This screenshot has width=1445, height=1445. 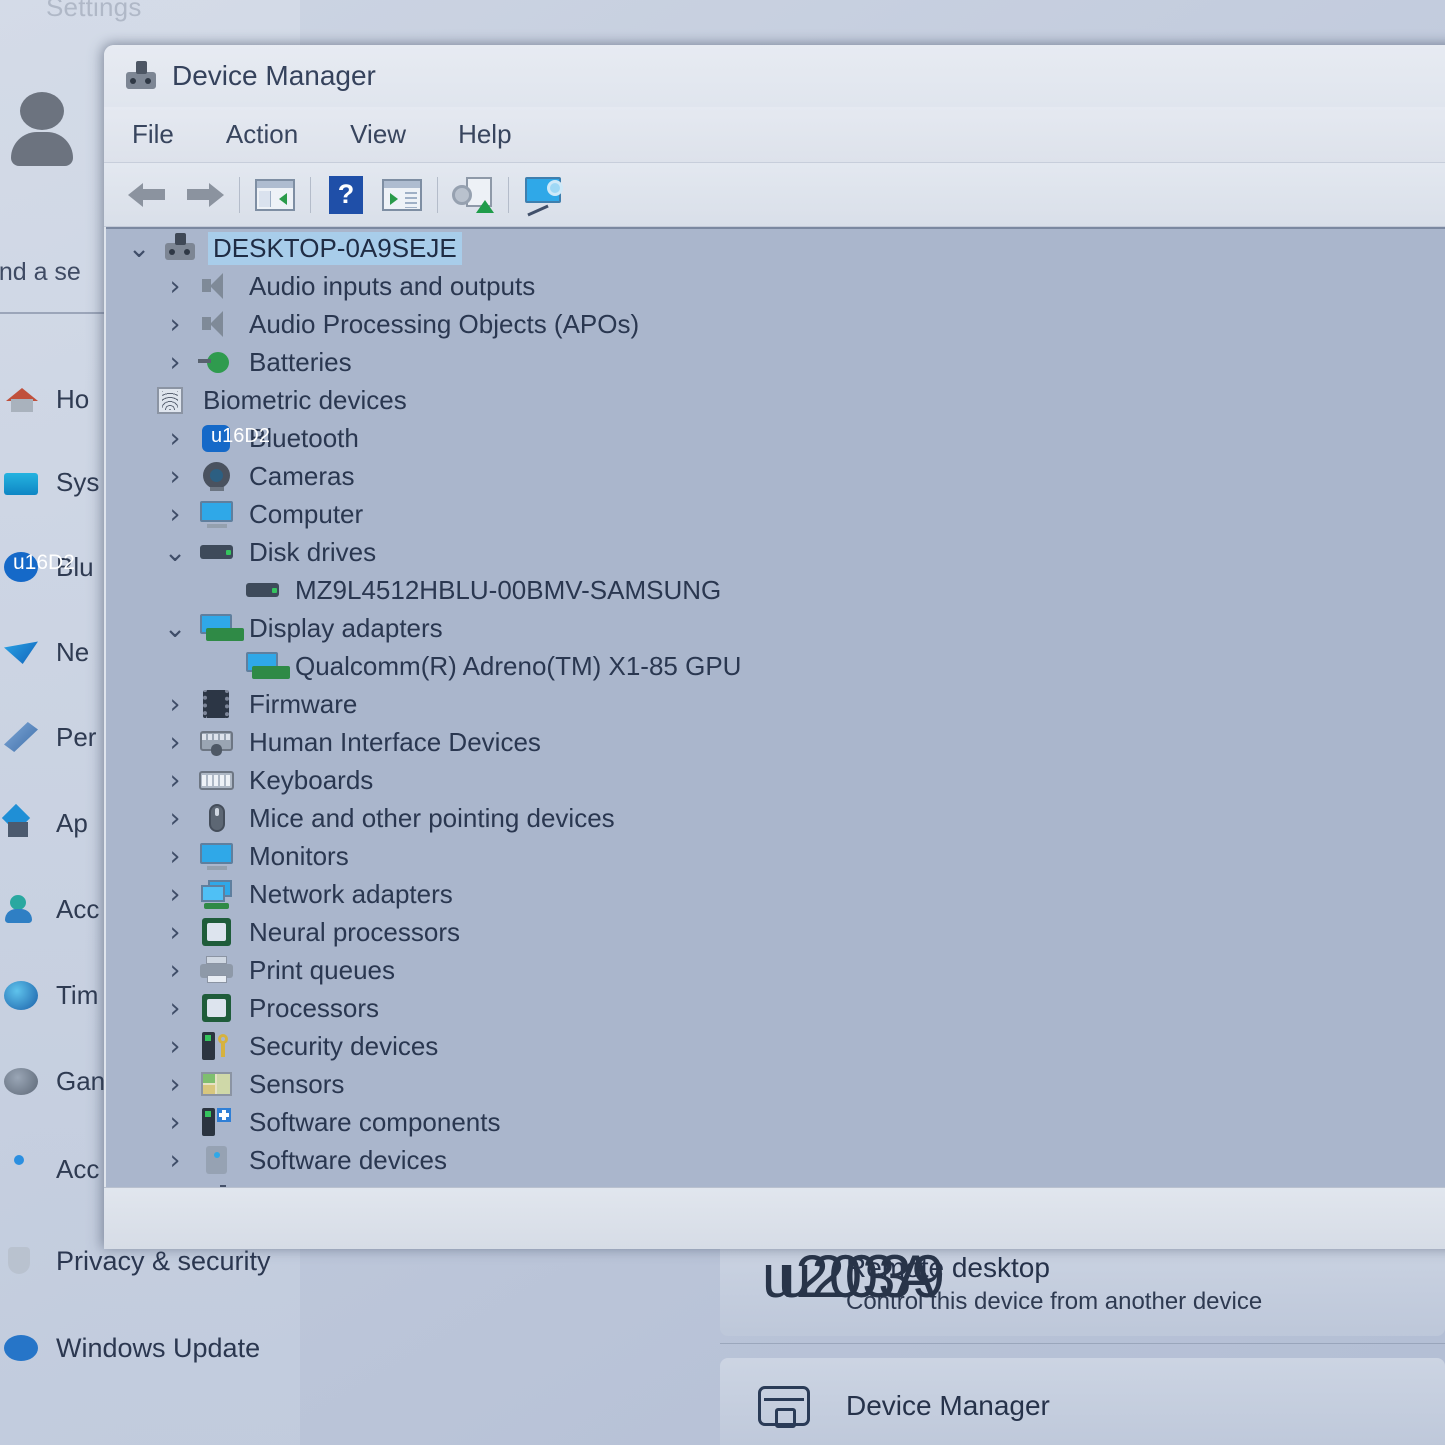 What do you see at coordinates (775, 628) in the screenshot?
I see `tree-item-display-adapters: ⌄ Display adapters` at bounding box center [775, 628].